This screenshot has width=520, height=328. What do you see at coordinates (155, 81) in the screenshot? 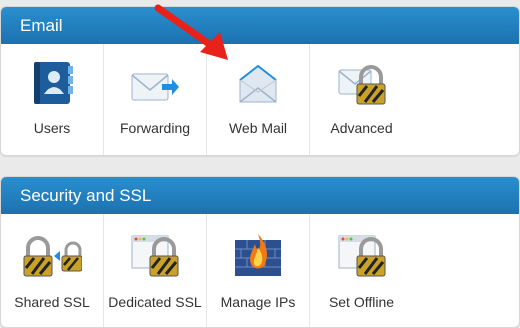
I see `forward-mail-icon` at bounding box center [155, 81].